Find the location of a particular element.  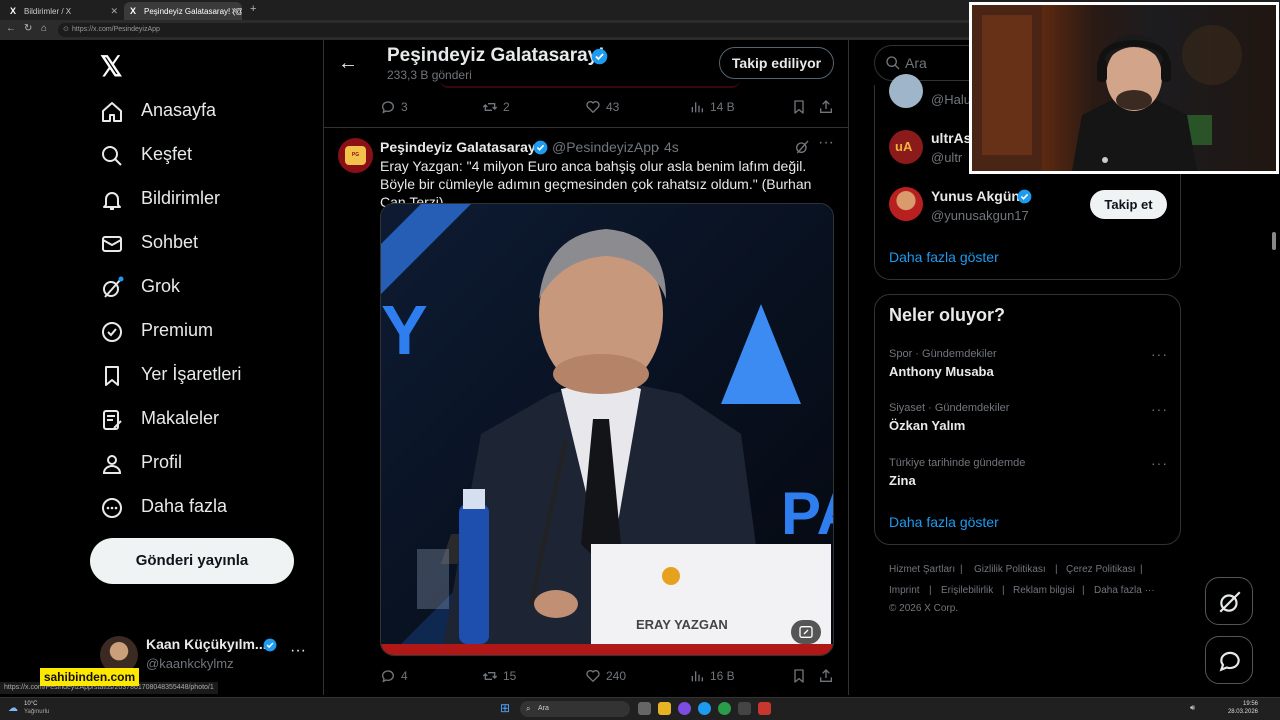

task-view-icon is located at coordinates (644, 708).